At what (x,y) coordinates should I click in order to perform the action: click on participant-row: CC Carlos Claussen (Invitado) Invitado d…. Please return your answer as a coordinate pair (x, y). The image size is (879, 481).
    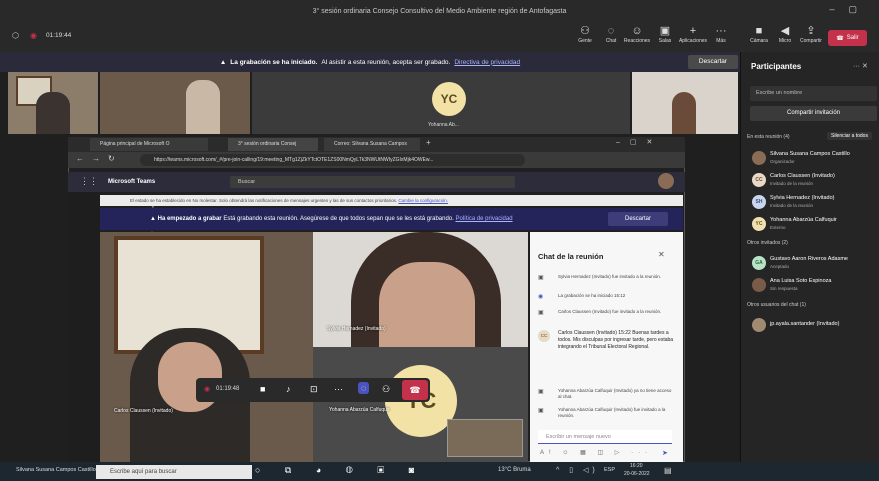
    Looking at the image, I should click on (814, 181).